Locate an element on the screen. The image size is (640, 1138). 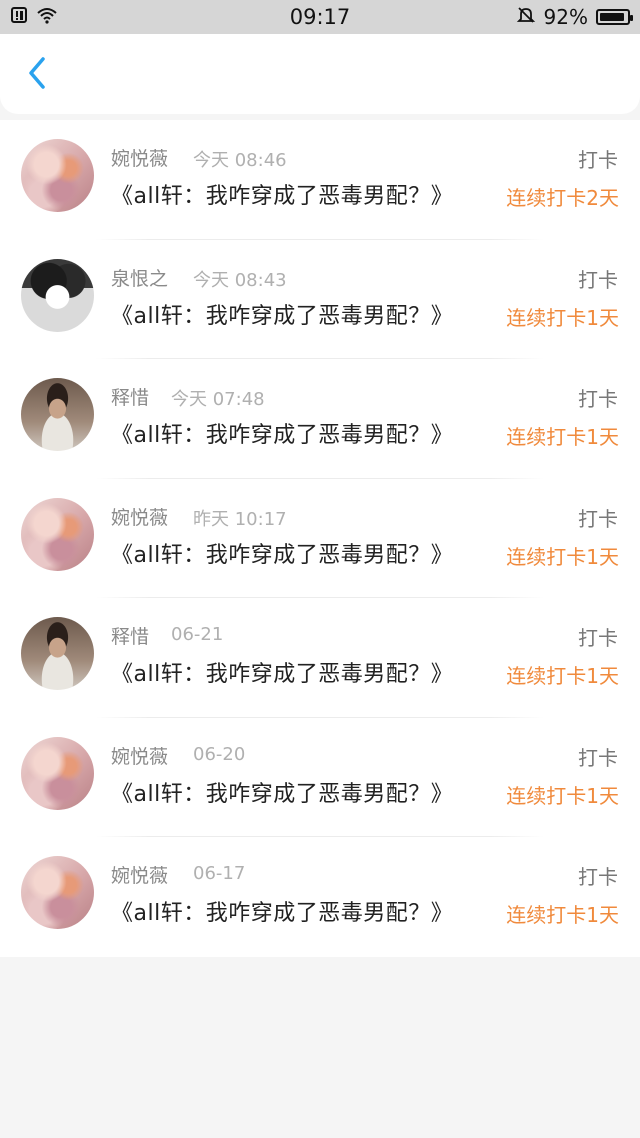
post-time: 06-20 is located at coordinates (219, 754).